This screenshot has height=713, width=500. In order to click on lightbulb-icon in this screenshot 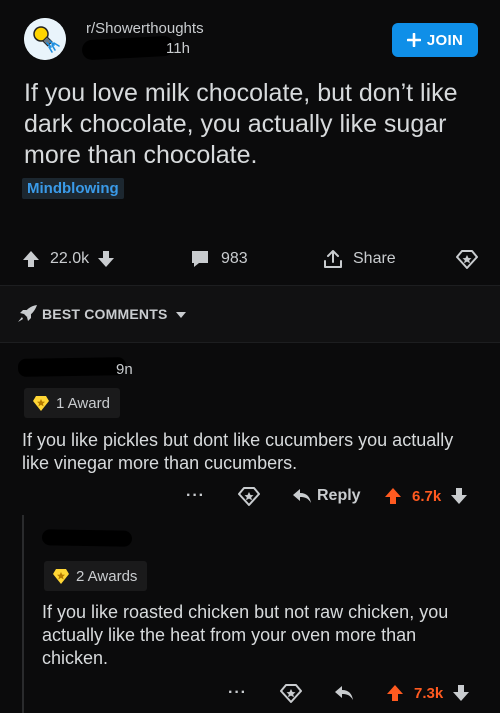, I will do `click(45, 39)`.